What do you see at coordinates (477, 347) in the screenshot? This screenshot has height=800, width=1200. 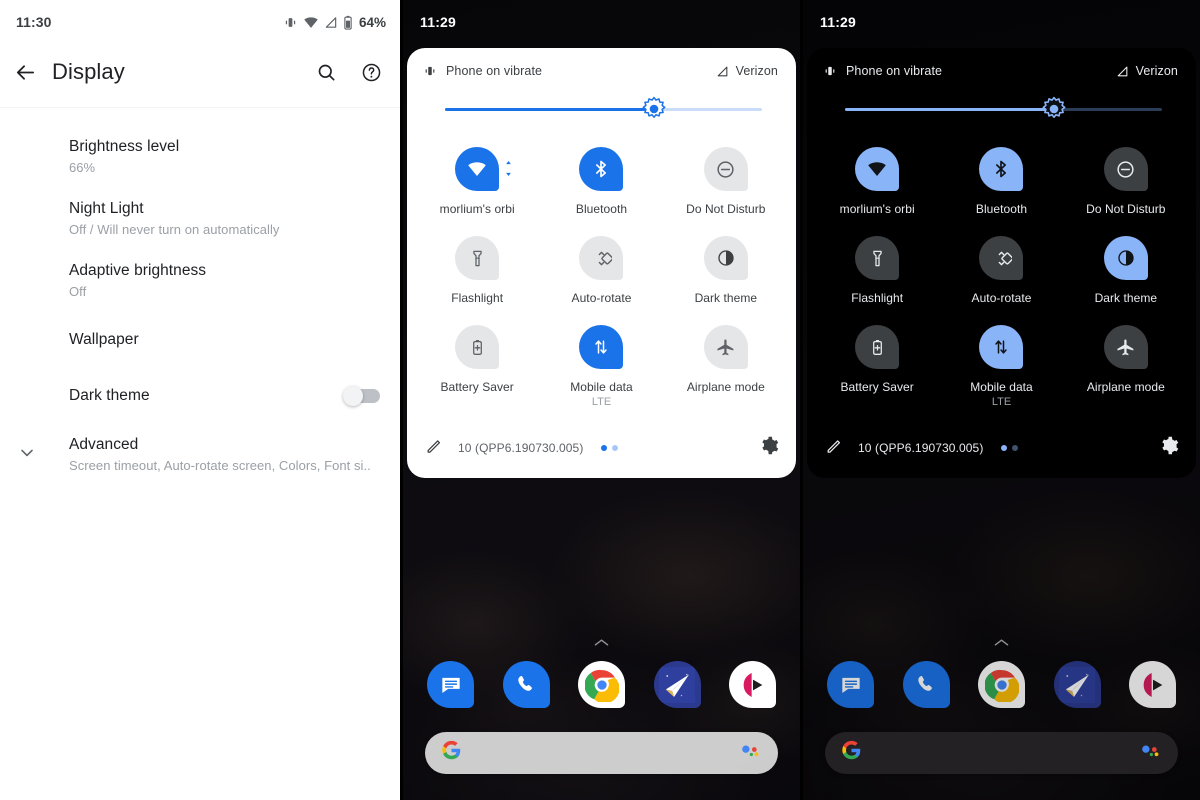 I see `battery-saver-icon` at bounding box center [477, 347].